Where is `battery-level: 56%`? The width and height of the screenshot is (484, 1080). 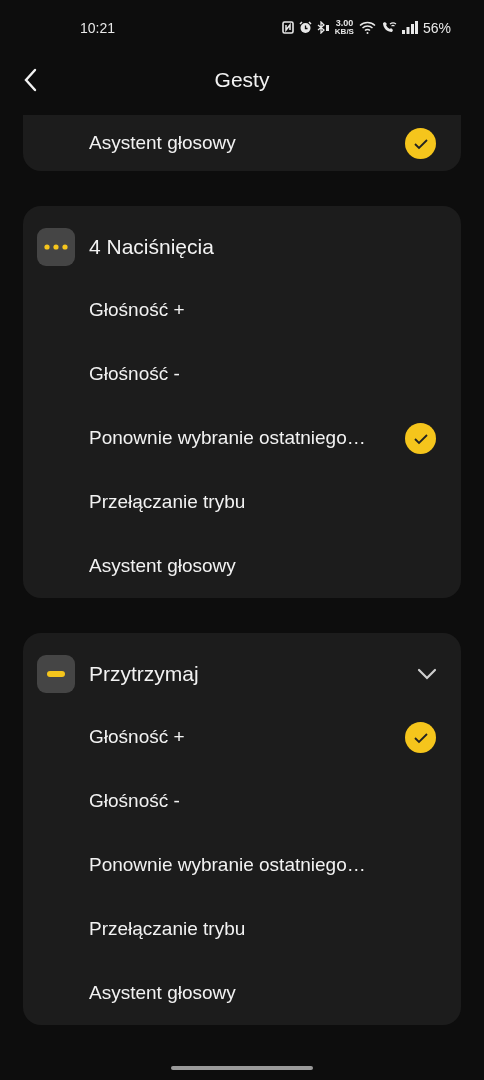 battery-level: 56% is located at coordinates (436, 27).